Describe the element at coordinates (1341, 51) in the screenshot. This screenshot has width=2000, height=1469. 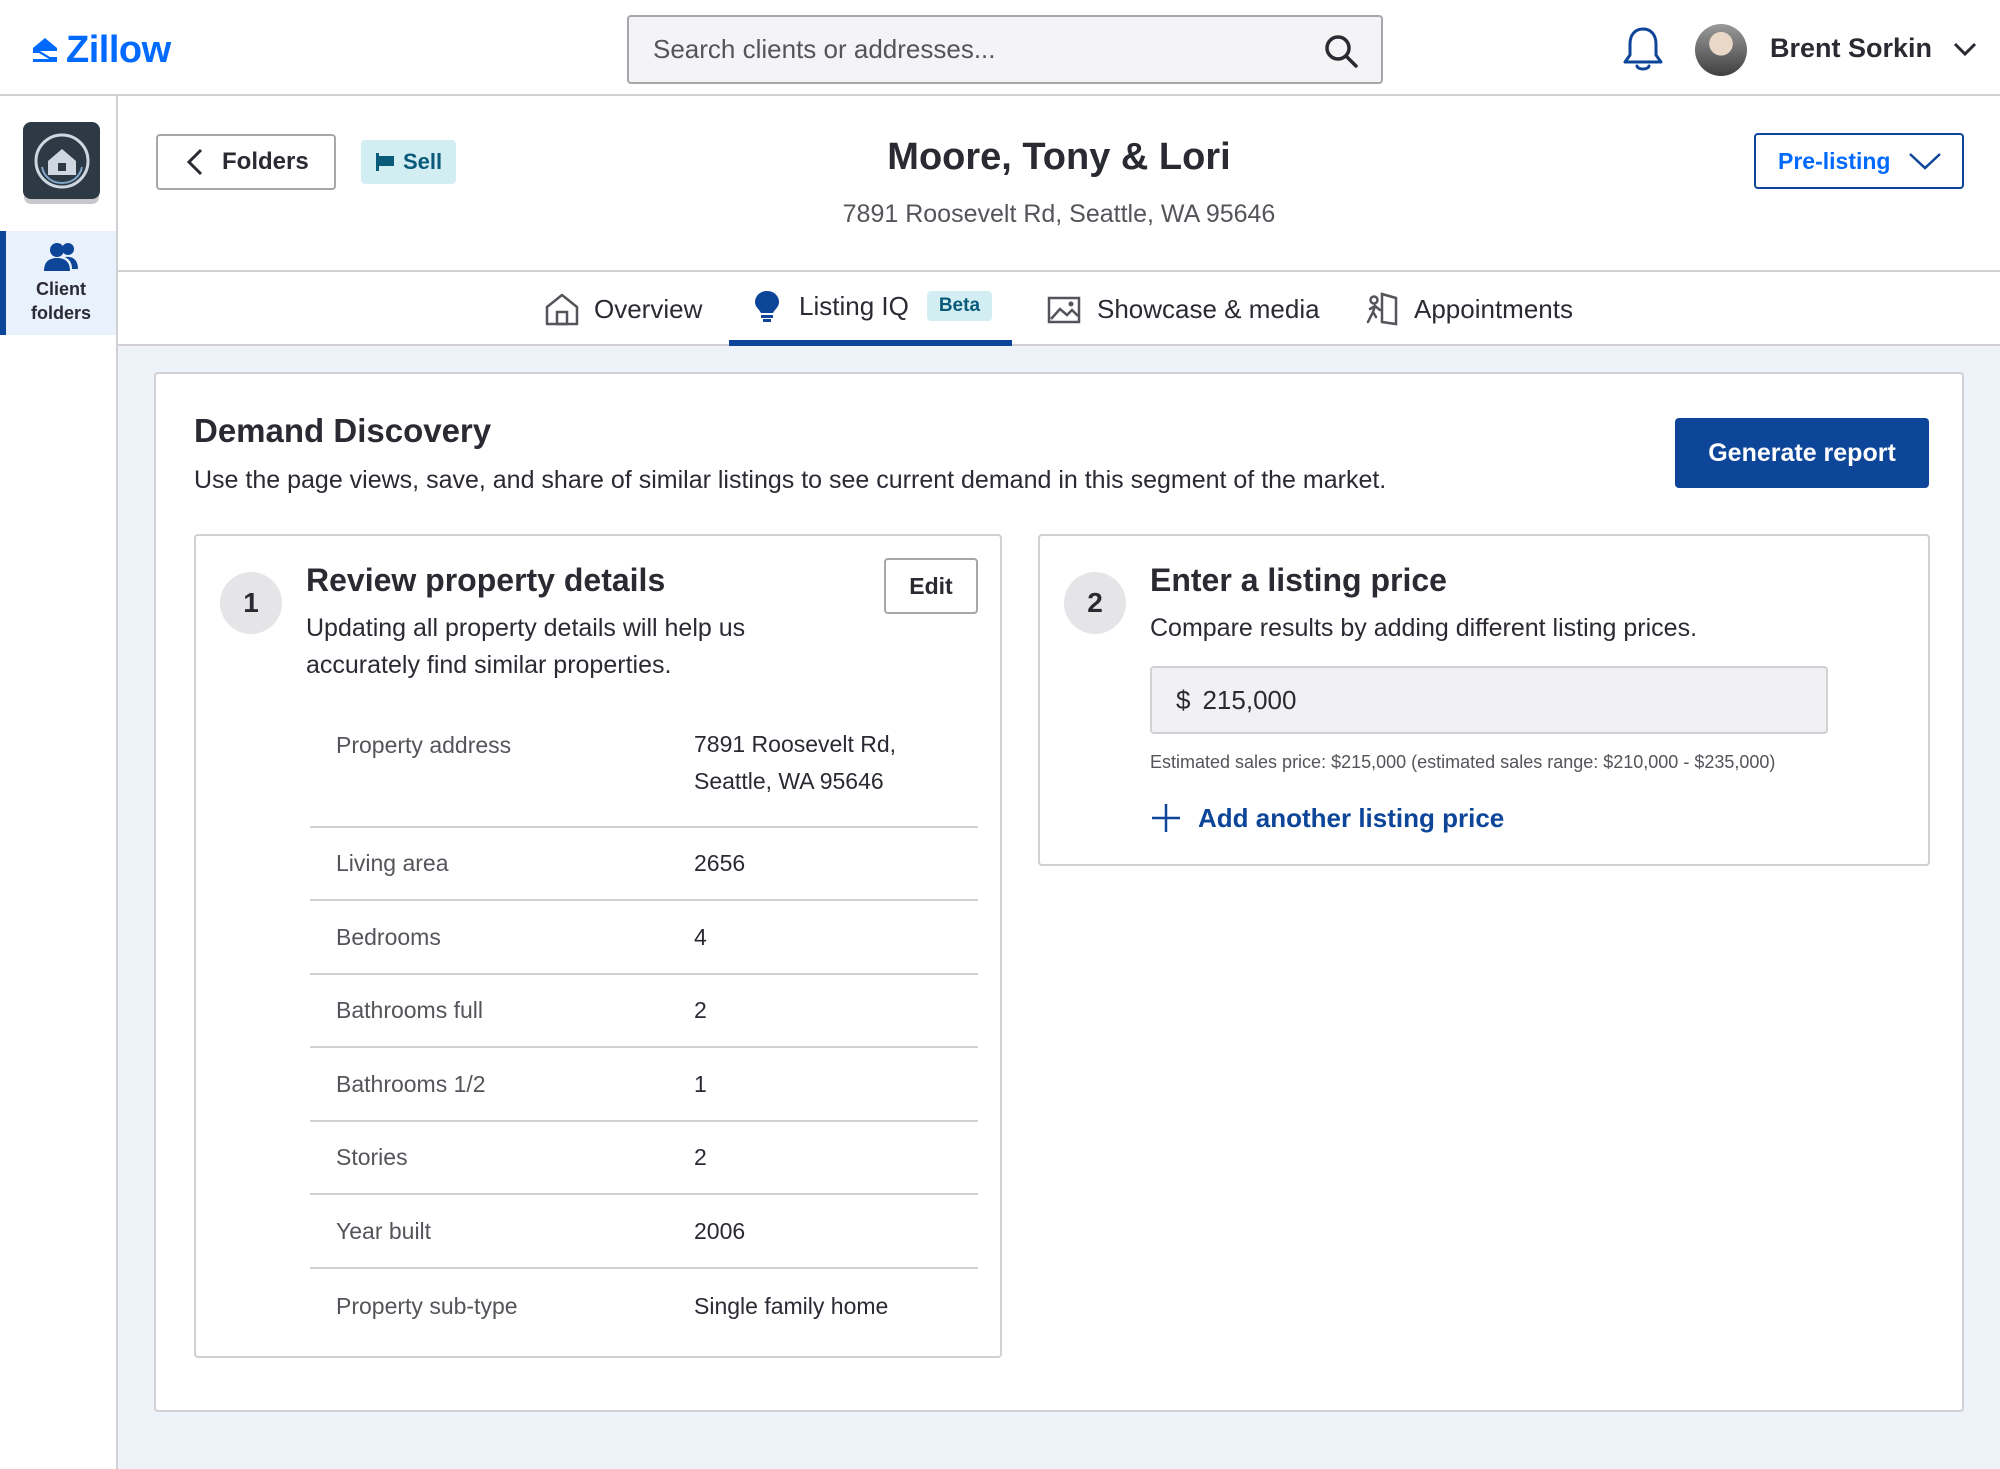
I see `search-icon` at that location.